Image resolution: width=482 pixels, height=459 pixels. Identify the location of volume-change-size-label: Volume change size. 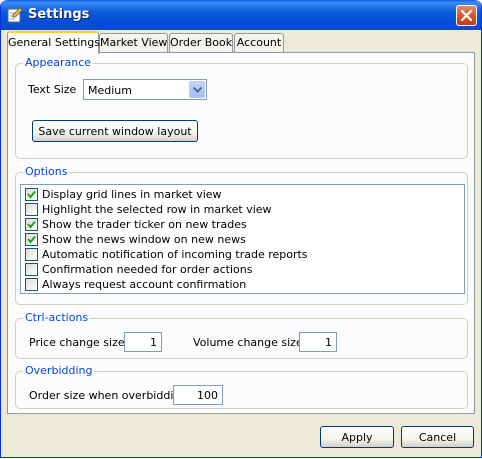
(248, 342).